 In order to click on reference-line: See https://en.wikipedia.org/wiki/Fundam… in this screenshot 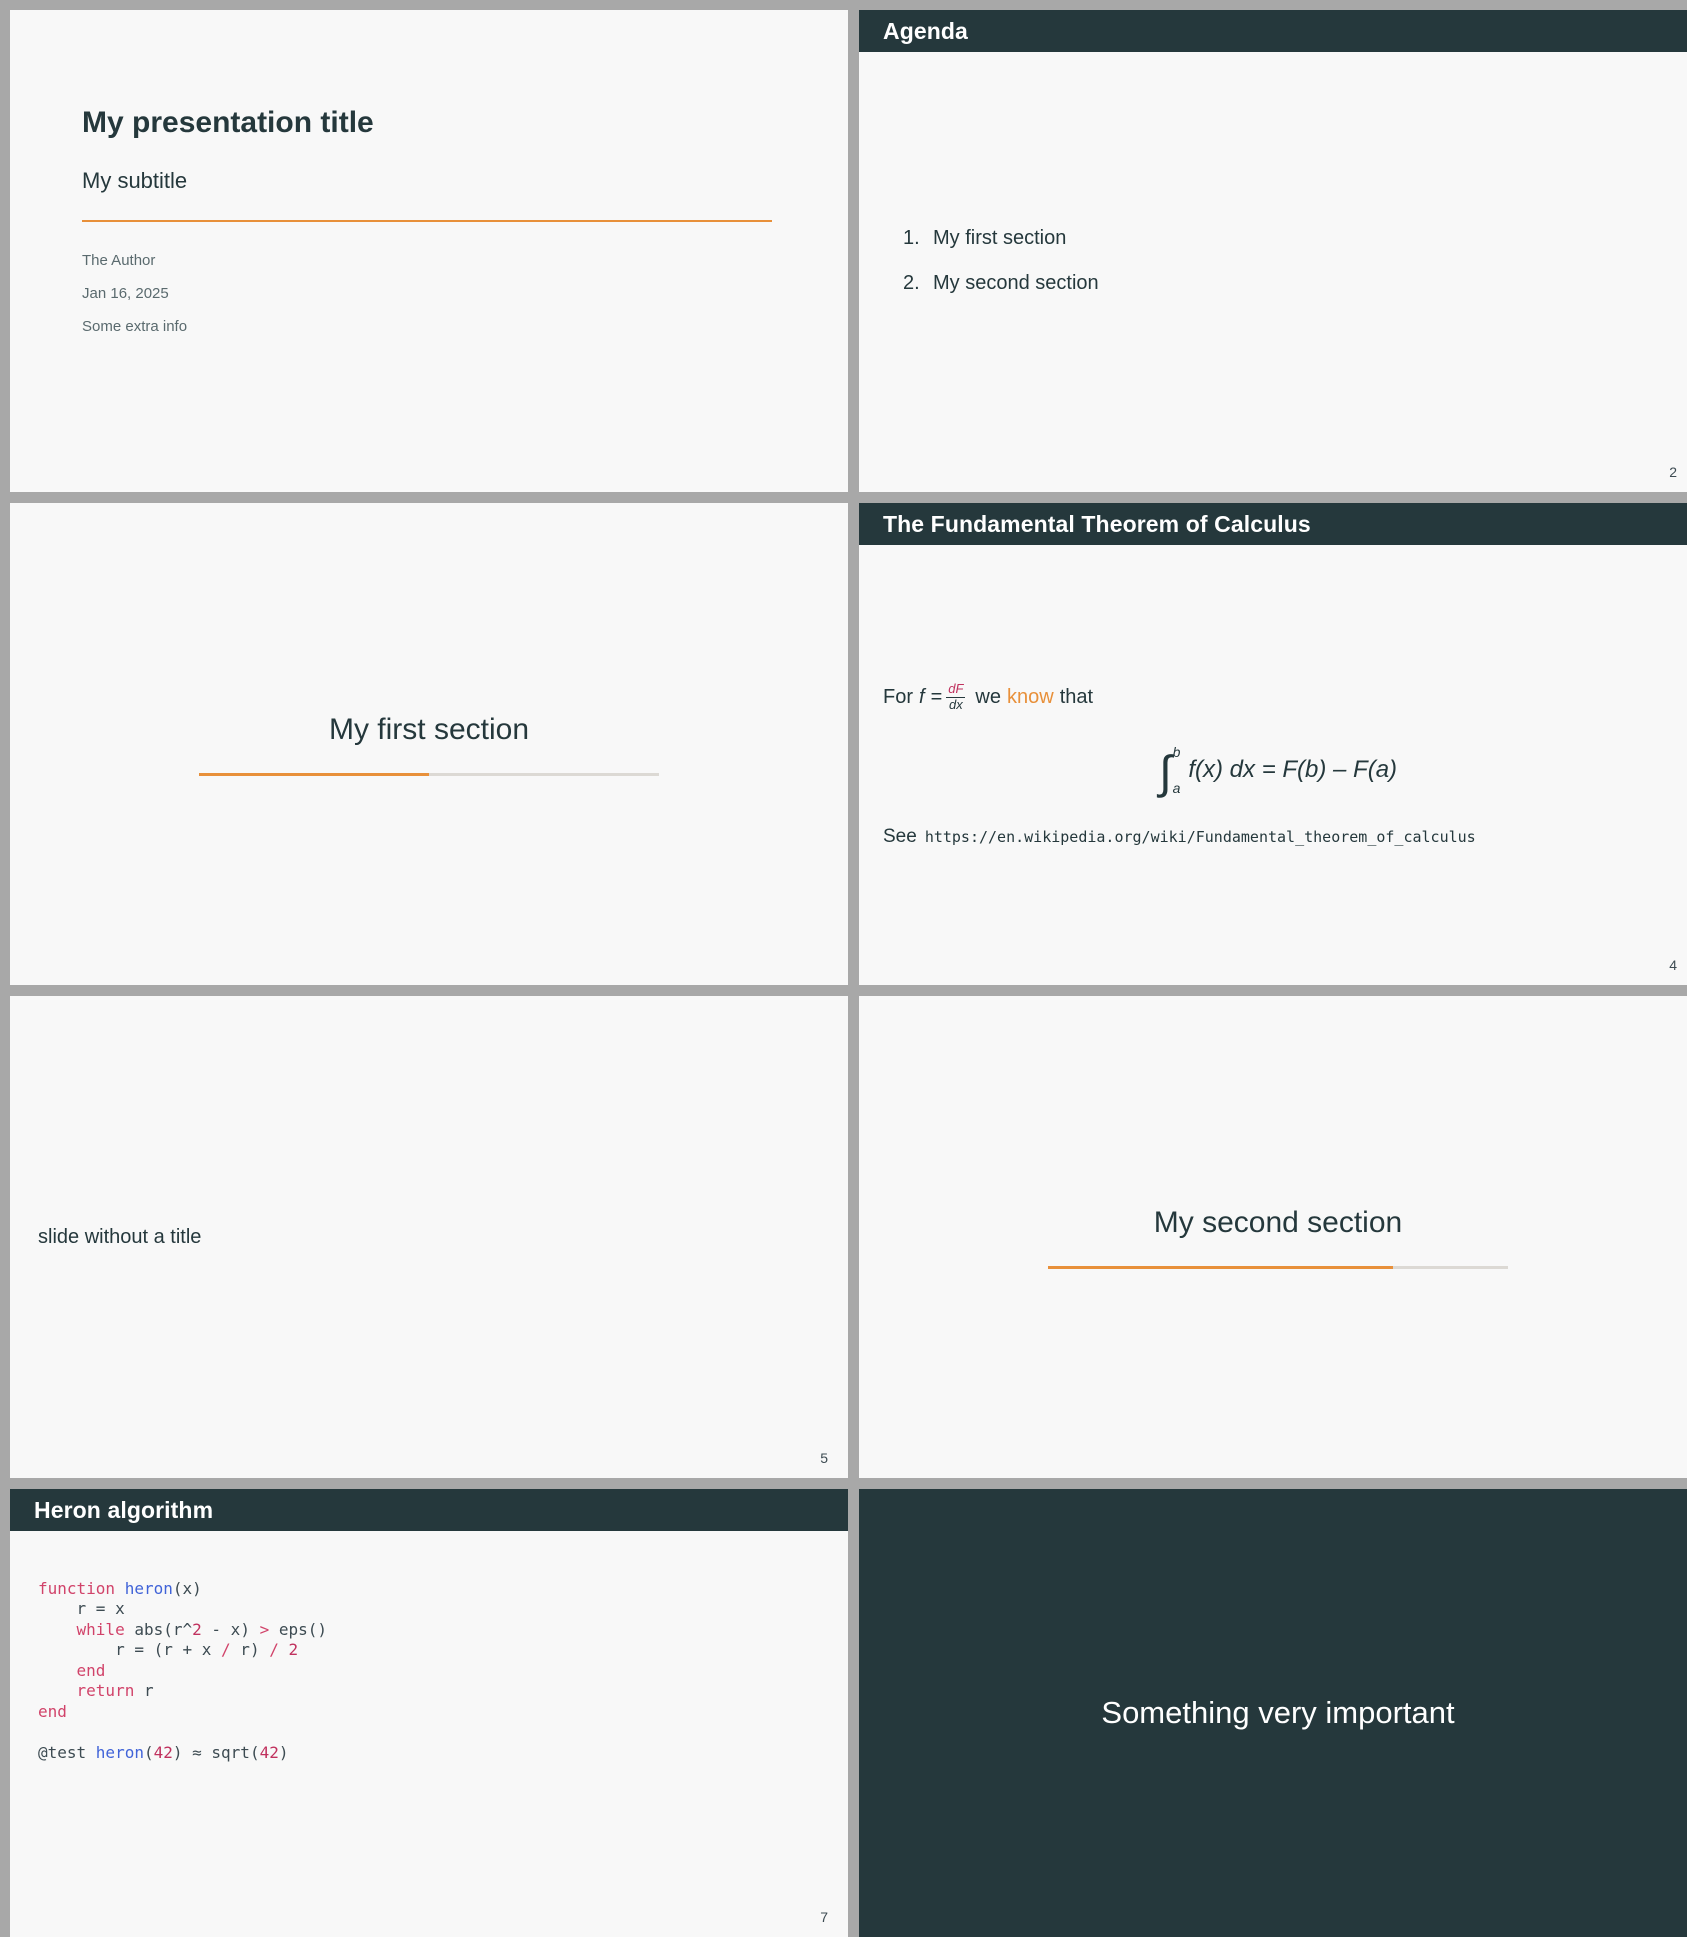, I will do `click(1278, 837)`.